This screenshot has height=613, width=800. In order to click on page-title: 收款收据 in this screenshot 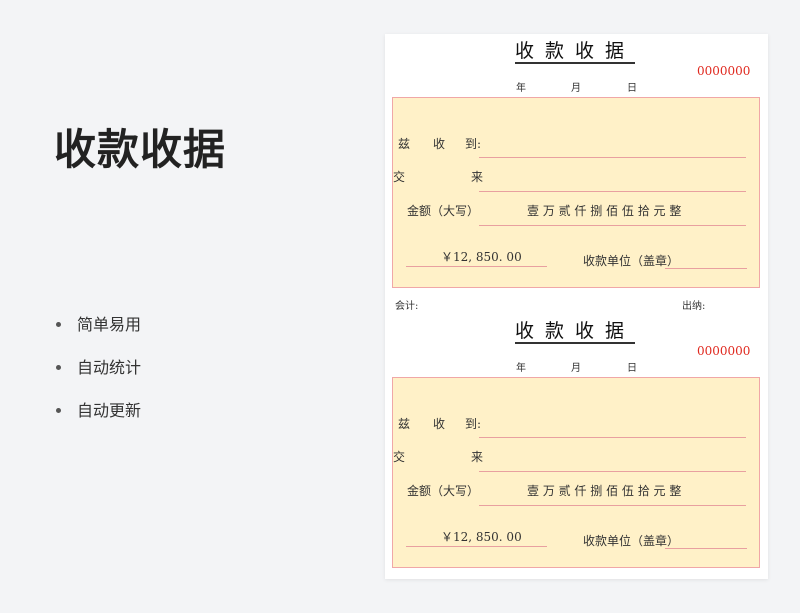, I will do `click(140, 149)`.